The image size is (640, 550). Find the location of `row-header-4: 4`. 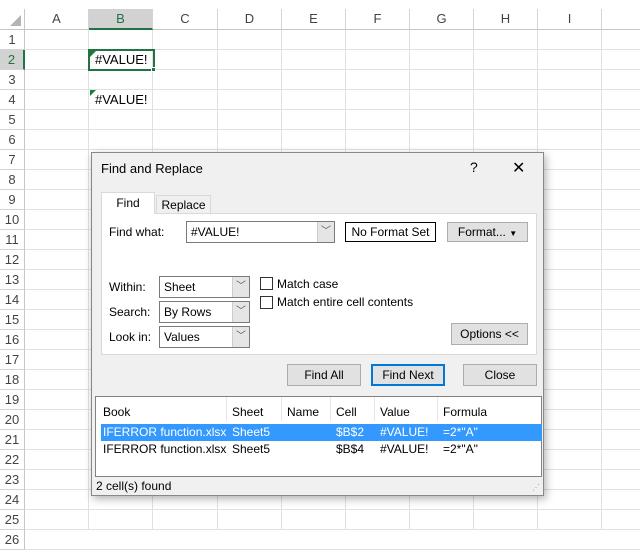

row-header-4: 4 is located at coordinates (12, 100).